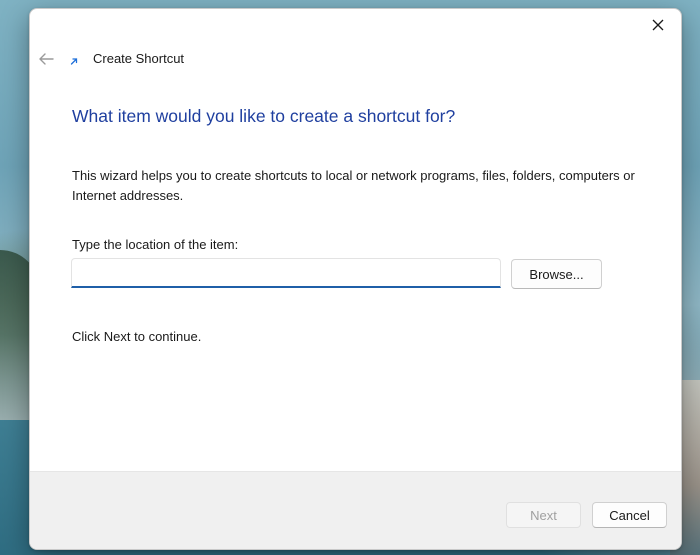 Image resolution: width=700 pixels, height=555 pixels. I want to click on shortcut-arrow-icon, so click(74, 61).